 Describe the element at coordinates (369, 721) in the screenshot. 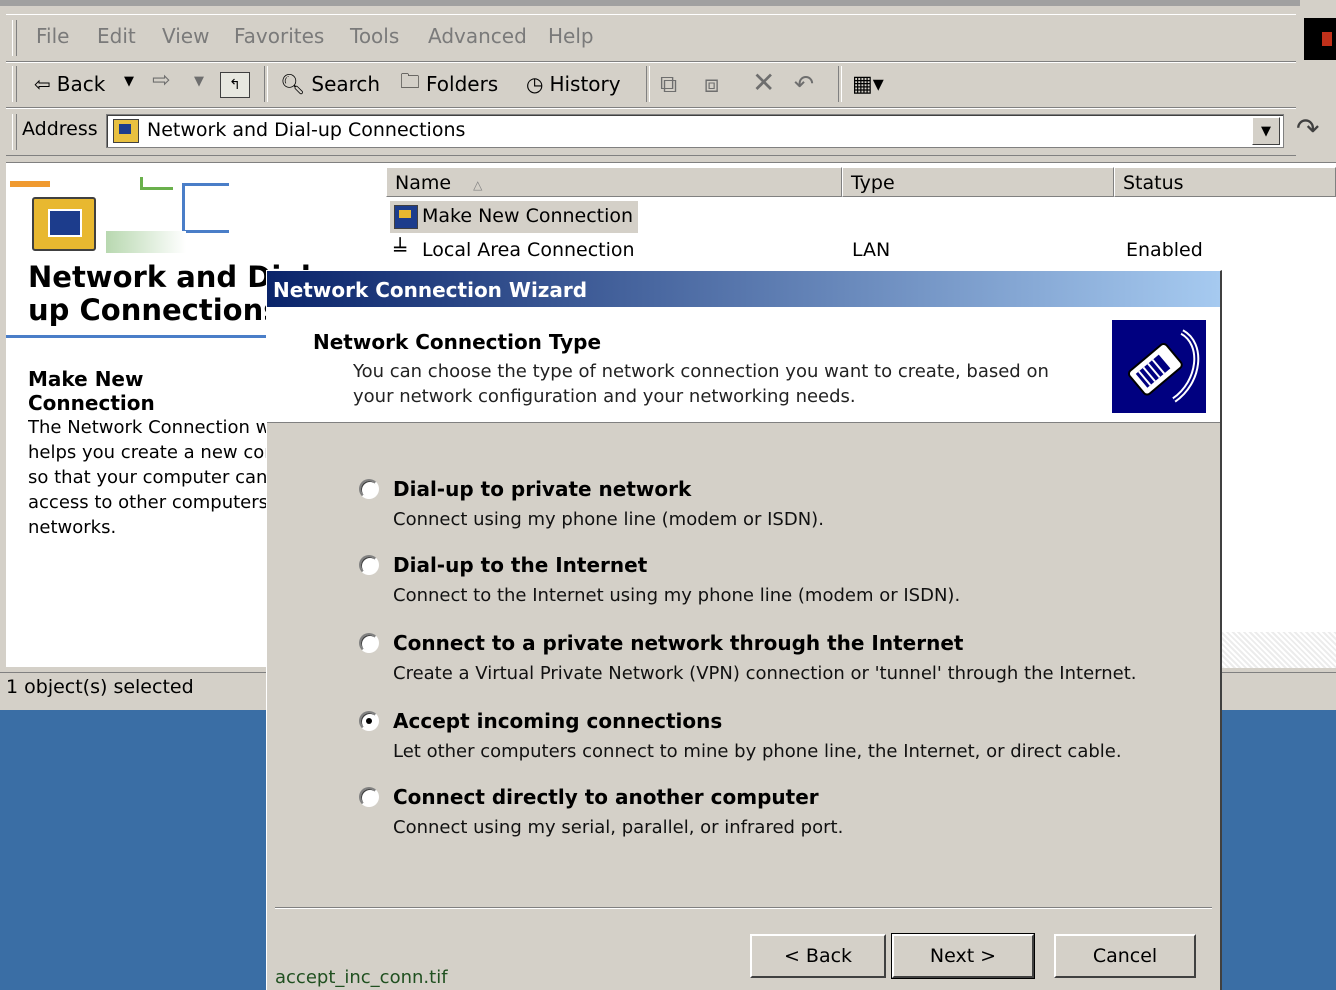

I see `radio-accept-incoming` at that location.